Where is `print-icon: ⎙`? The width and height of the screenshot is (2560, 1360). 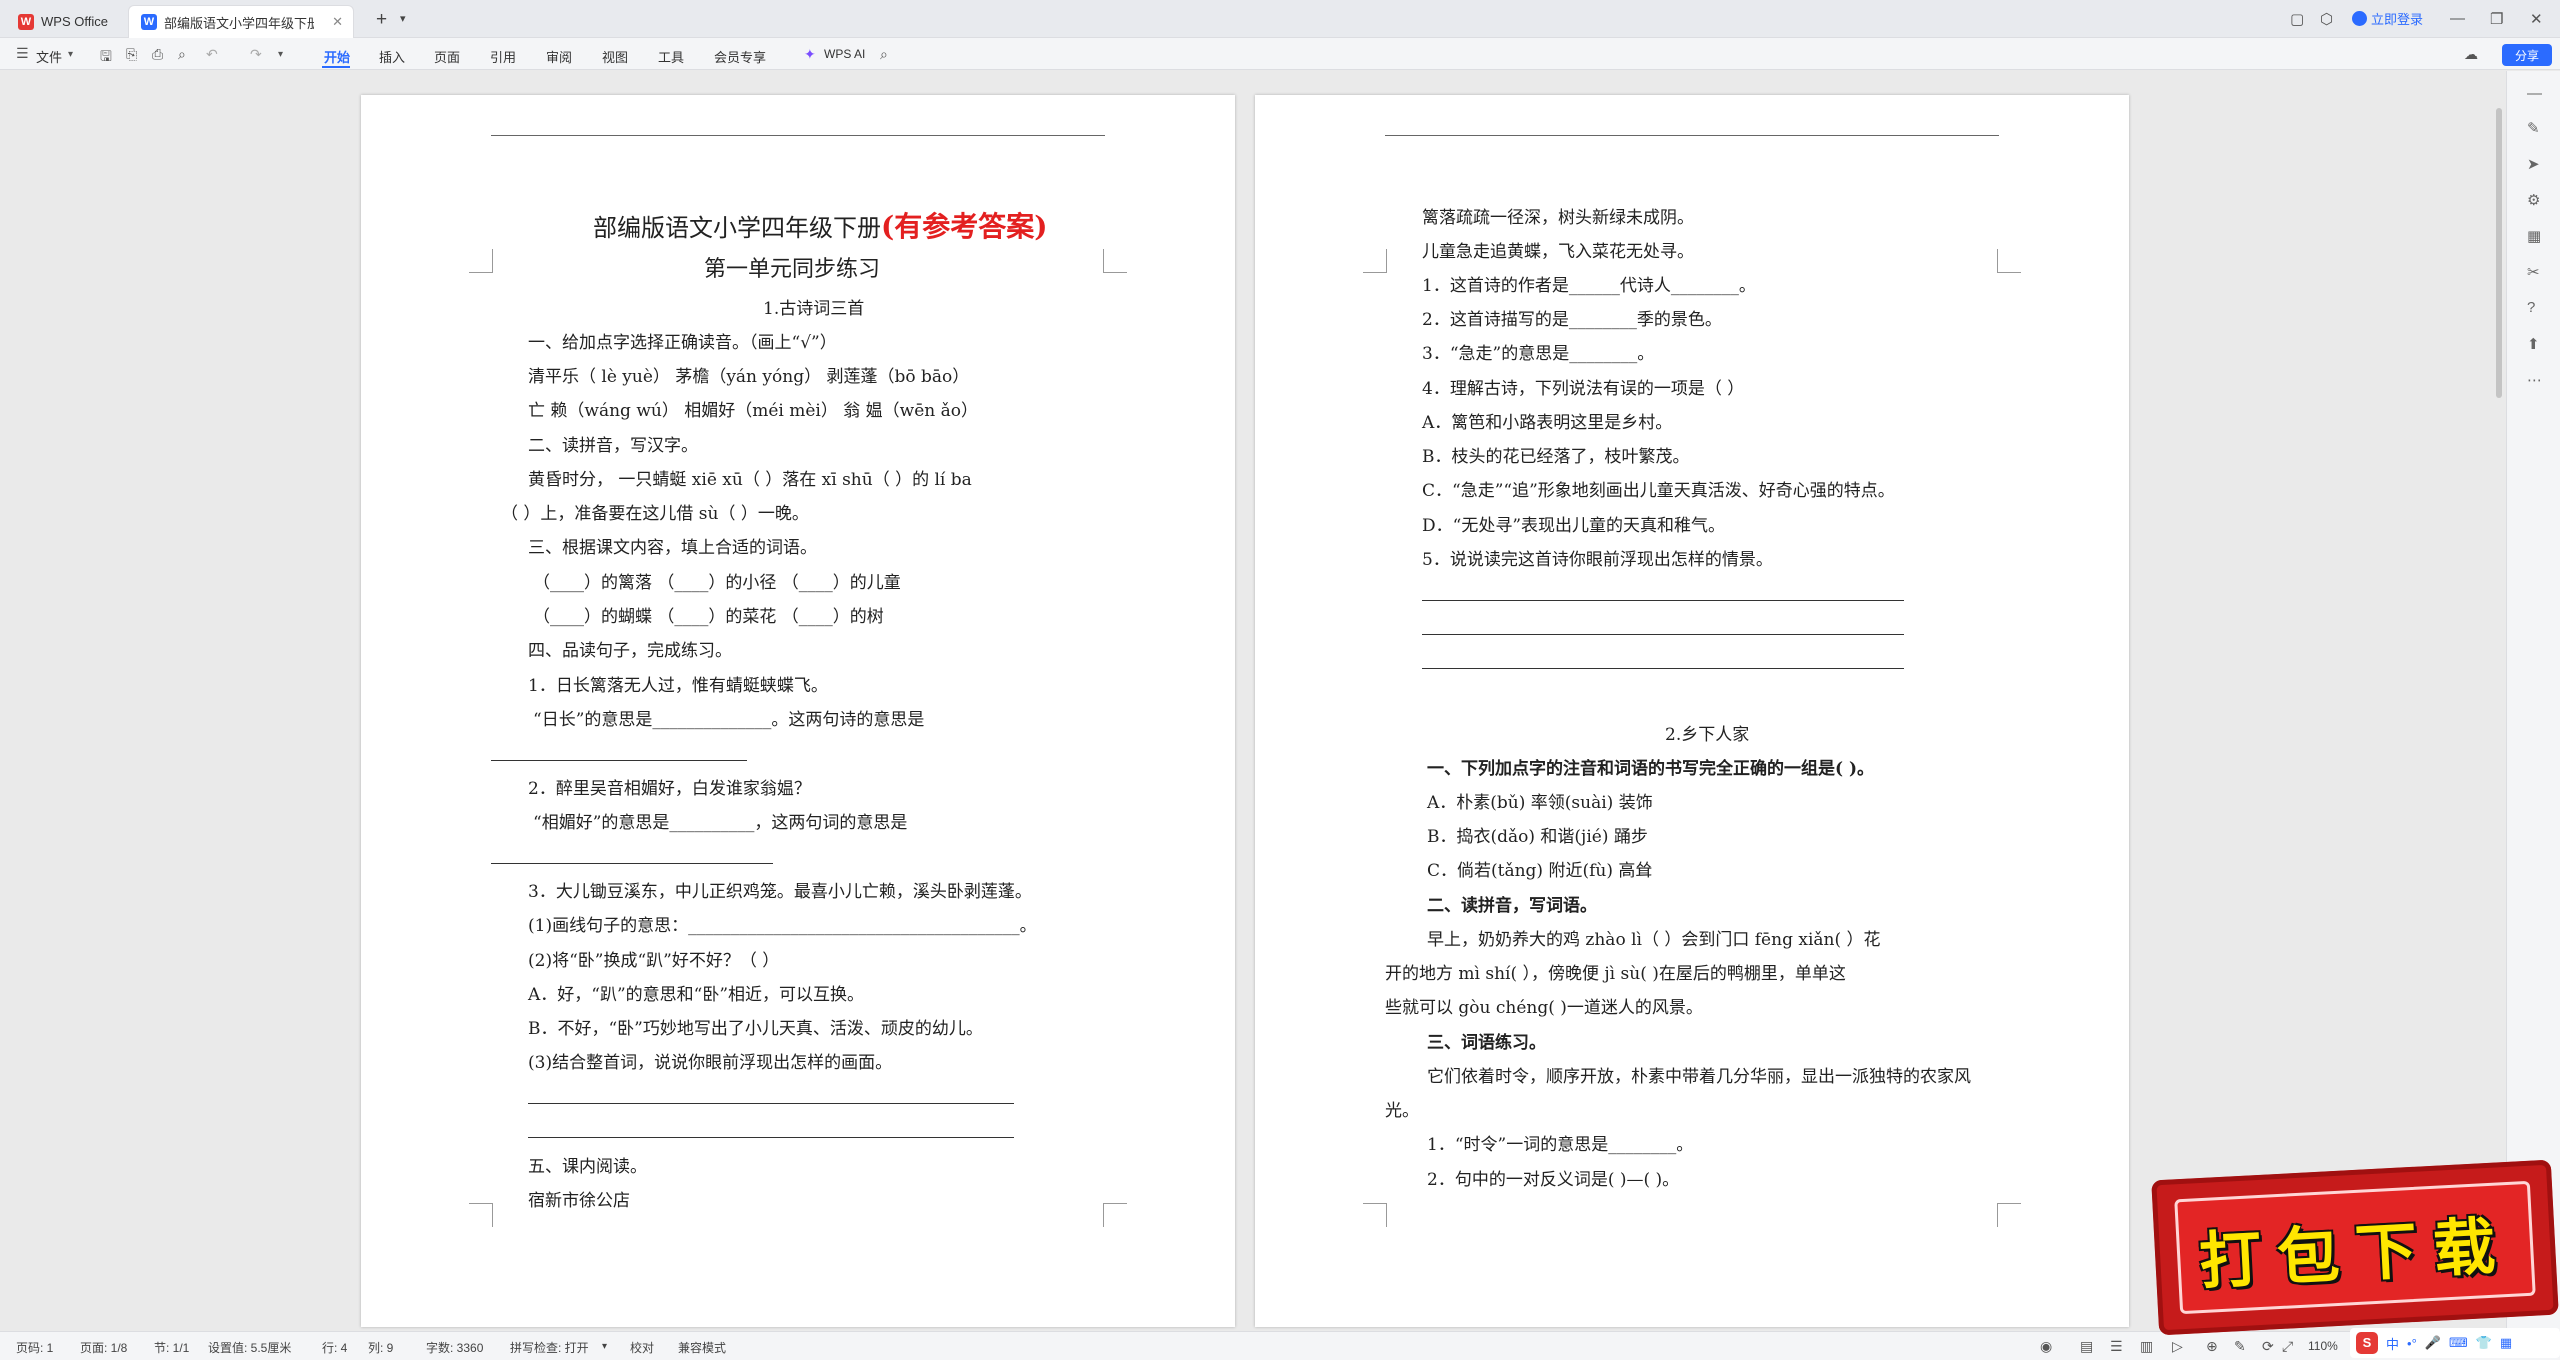 print-icon: ⎙ is located at coordinates (157, 54).